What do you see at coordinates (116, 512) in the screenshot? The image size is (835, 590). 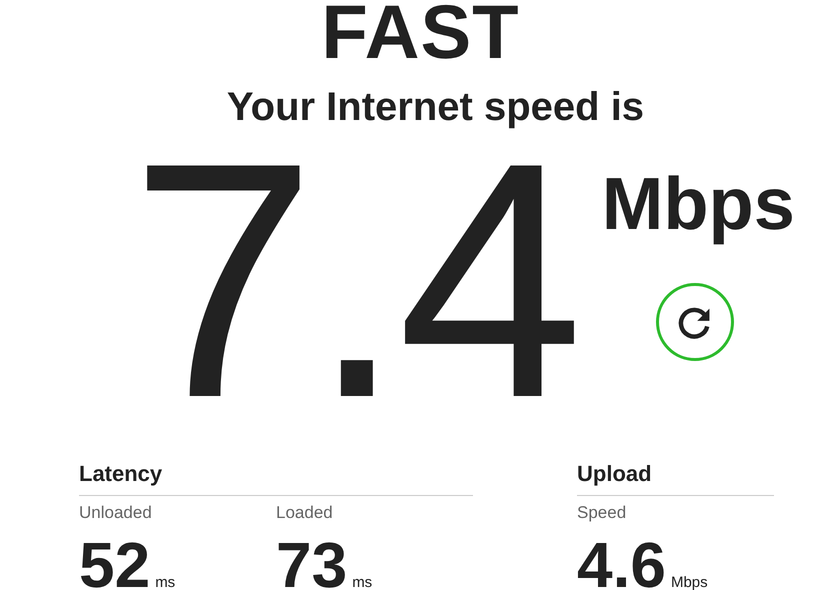 I see `metric-label: Unloaded` at bounding box center [116, 512].